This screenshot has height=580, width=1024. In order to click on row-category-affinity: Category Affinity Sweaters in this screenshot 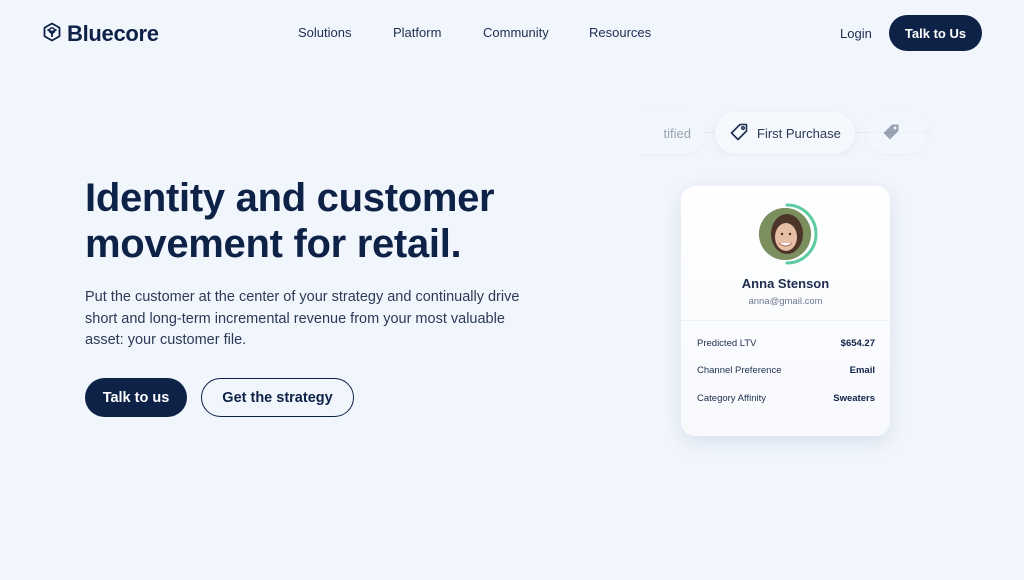, I will do `click(786, 398)`.